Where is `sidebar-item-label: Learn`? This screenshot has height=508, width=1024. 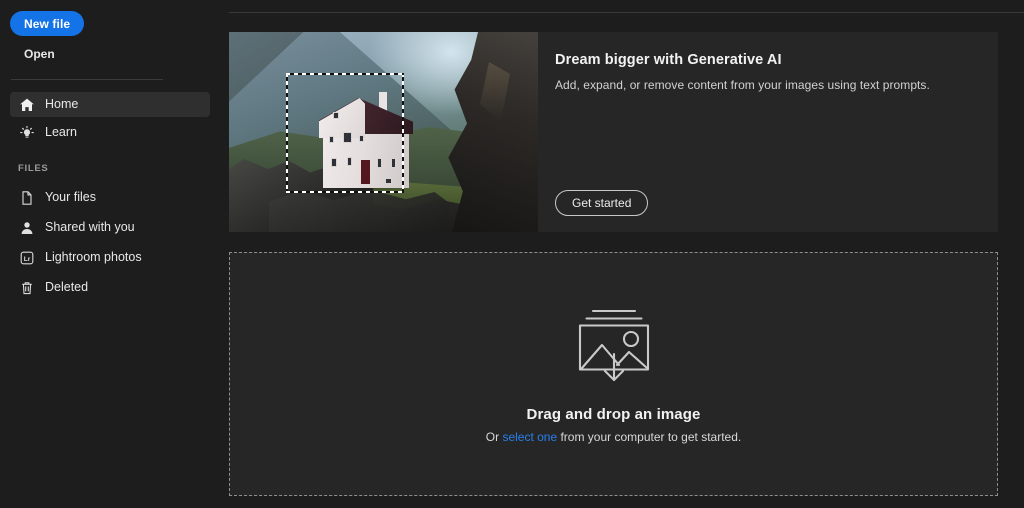 sidebar-item-label: Learn is located at coordinates (61, 132).